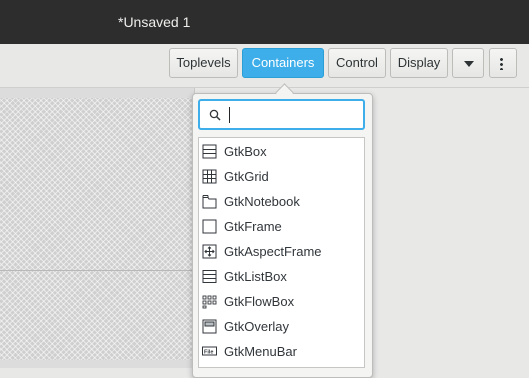 The width and height of the screenshot is (529, 378). What do you see at coordinates (209, 176) in the screenshot?
I see `grid-icon` at bounding box center [209, 176].